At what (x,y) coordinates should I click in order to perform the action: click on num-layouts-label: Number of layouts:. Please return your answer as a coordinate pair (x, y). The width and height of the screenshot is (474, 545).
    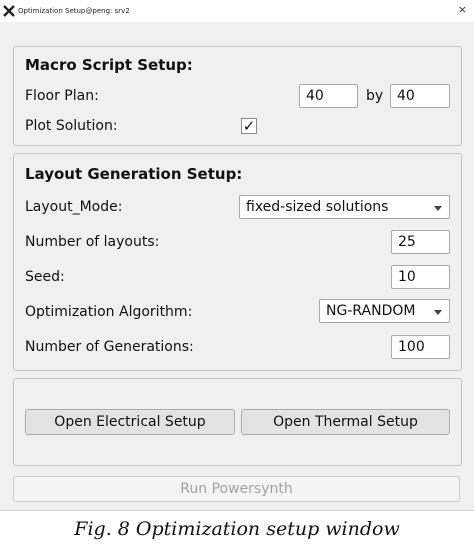
    Looking at the image, I should click on (92, 242).